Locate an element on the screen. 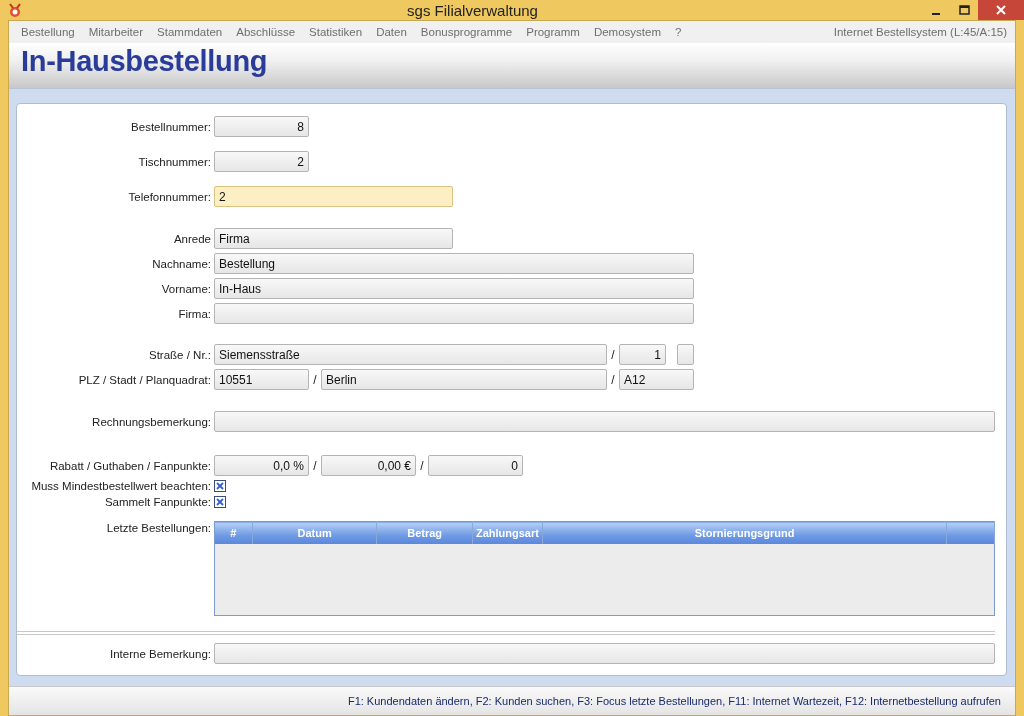  minimize-icon is located at coordinates (936, 14).